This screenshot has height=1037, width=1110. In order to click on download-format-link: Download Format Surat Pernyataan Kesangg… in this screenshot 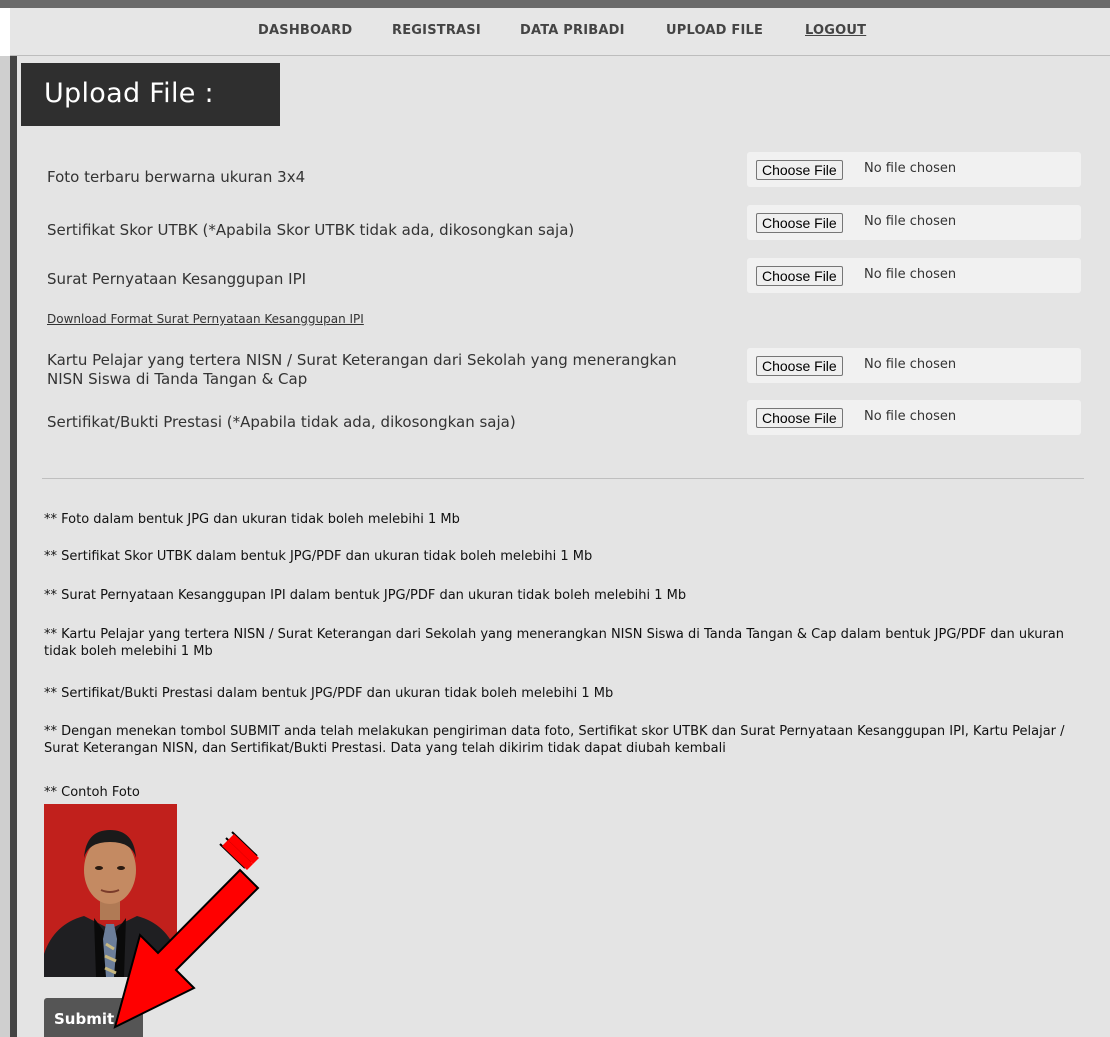, I will do `click(205, 319)`.